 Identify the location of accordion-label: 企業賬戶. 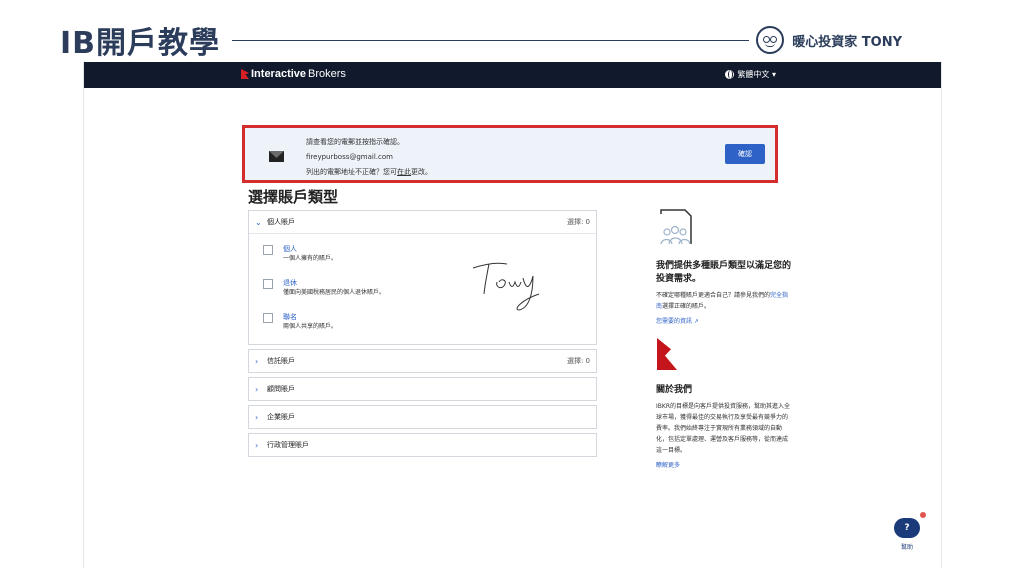
(281, 417).